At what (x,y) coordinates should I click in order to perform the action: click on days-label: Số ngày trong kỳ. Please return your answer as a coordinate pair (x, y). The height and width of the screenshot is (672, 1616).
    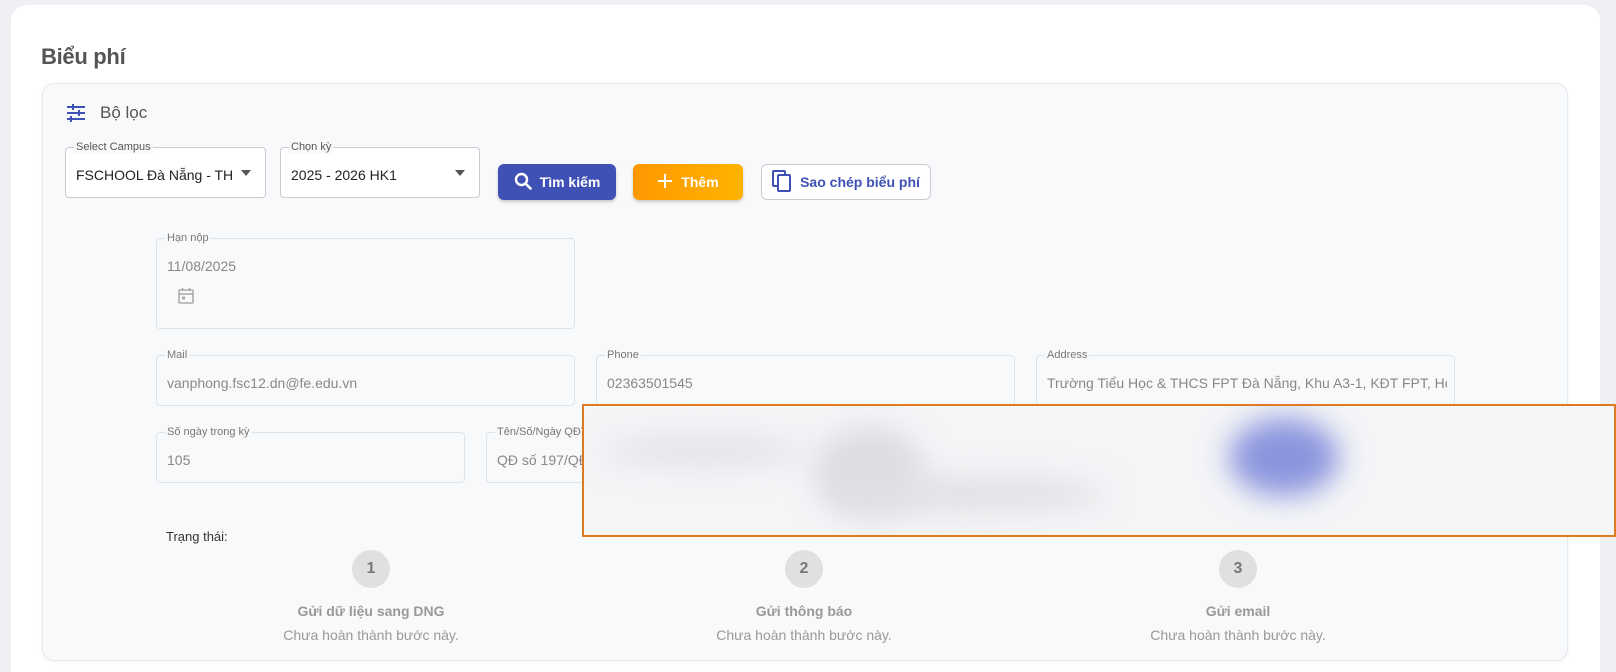
    Looking at the image, I should click on (208, 432).